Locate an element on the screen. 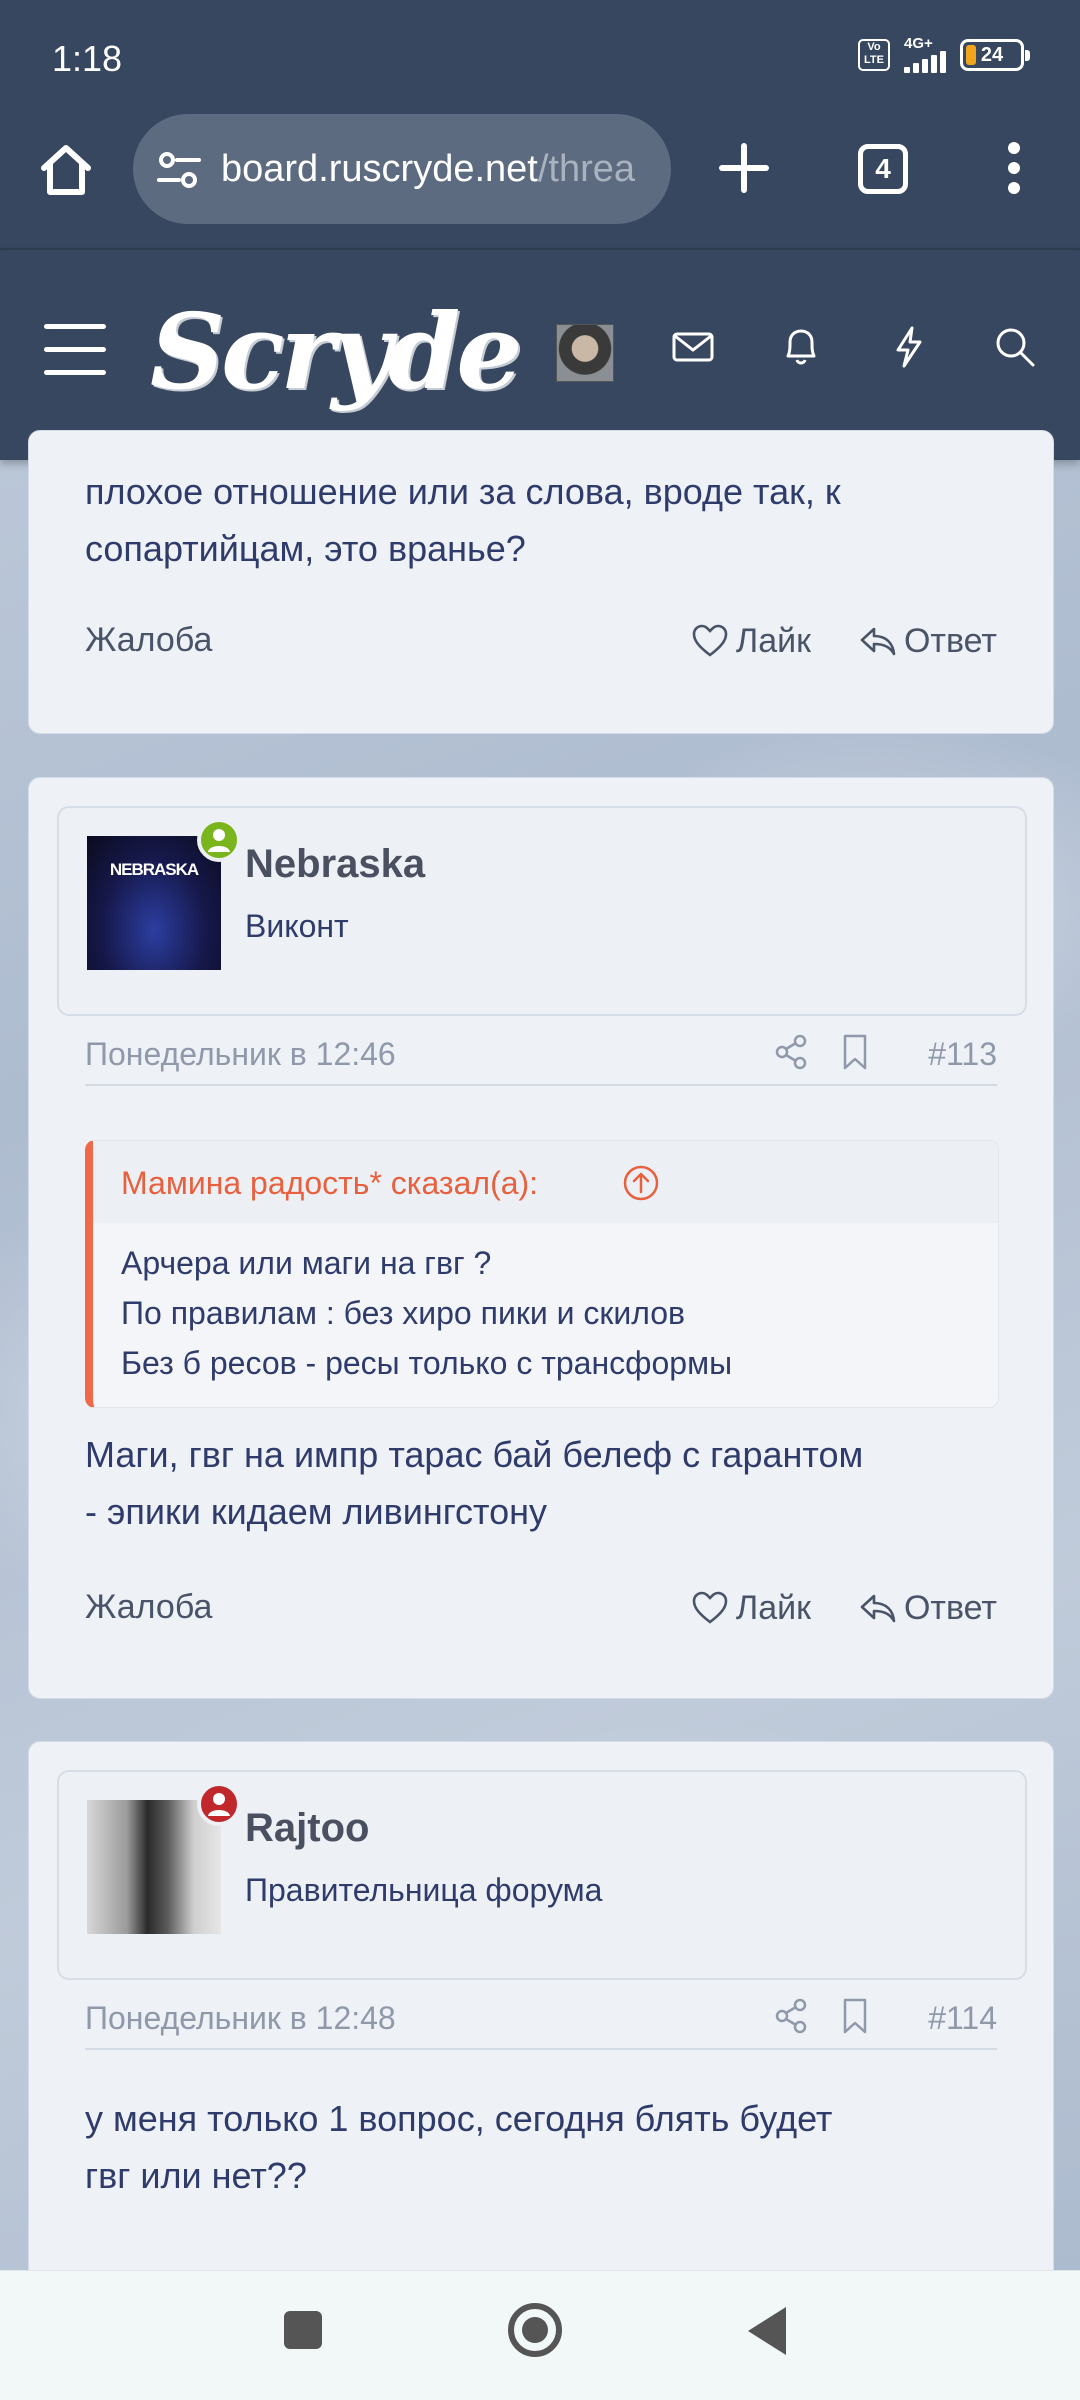 Image resolution: width=1080 pixels, height=2400 pixels. user-title: Правительница форума is located at coordinates (424, 1890).